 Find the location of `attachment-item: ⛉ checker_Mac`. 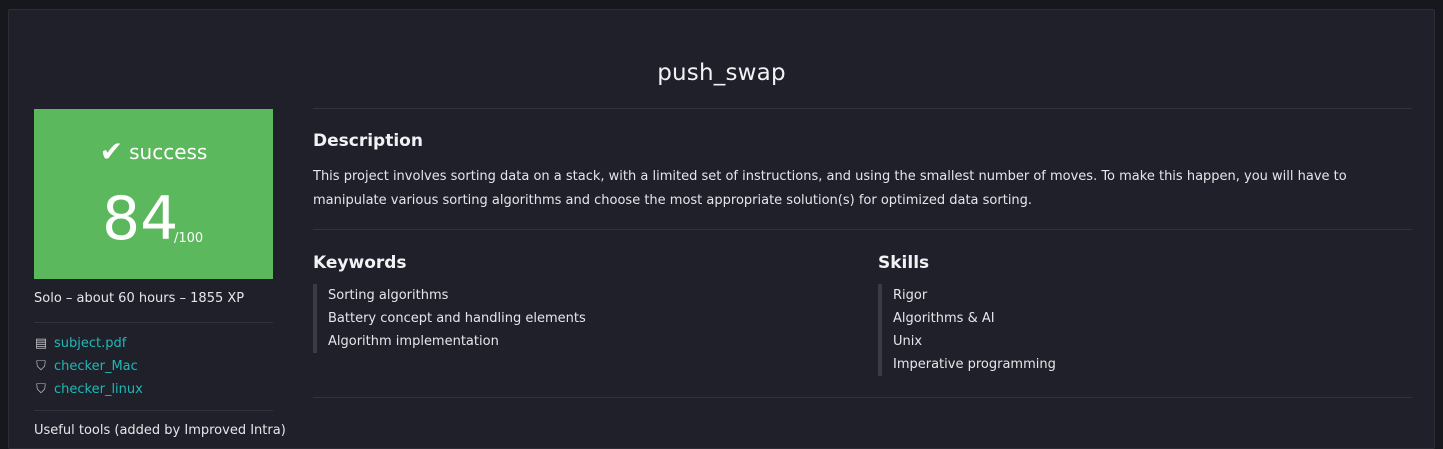

attachment-item: ⛉ checker_Mac is located at coordinates (88, 366).